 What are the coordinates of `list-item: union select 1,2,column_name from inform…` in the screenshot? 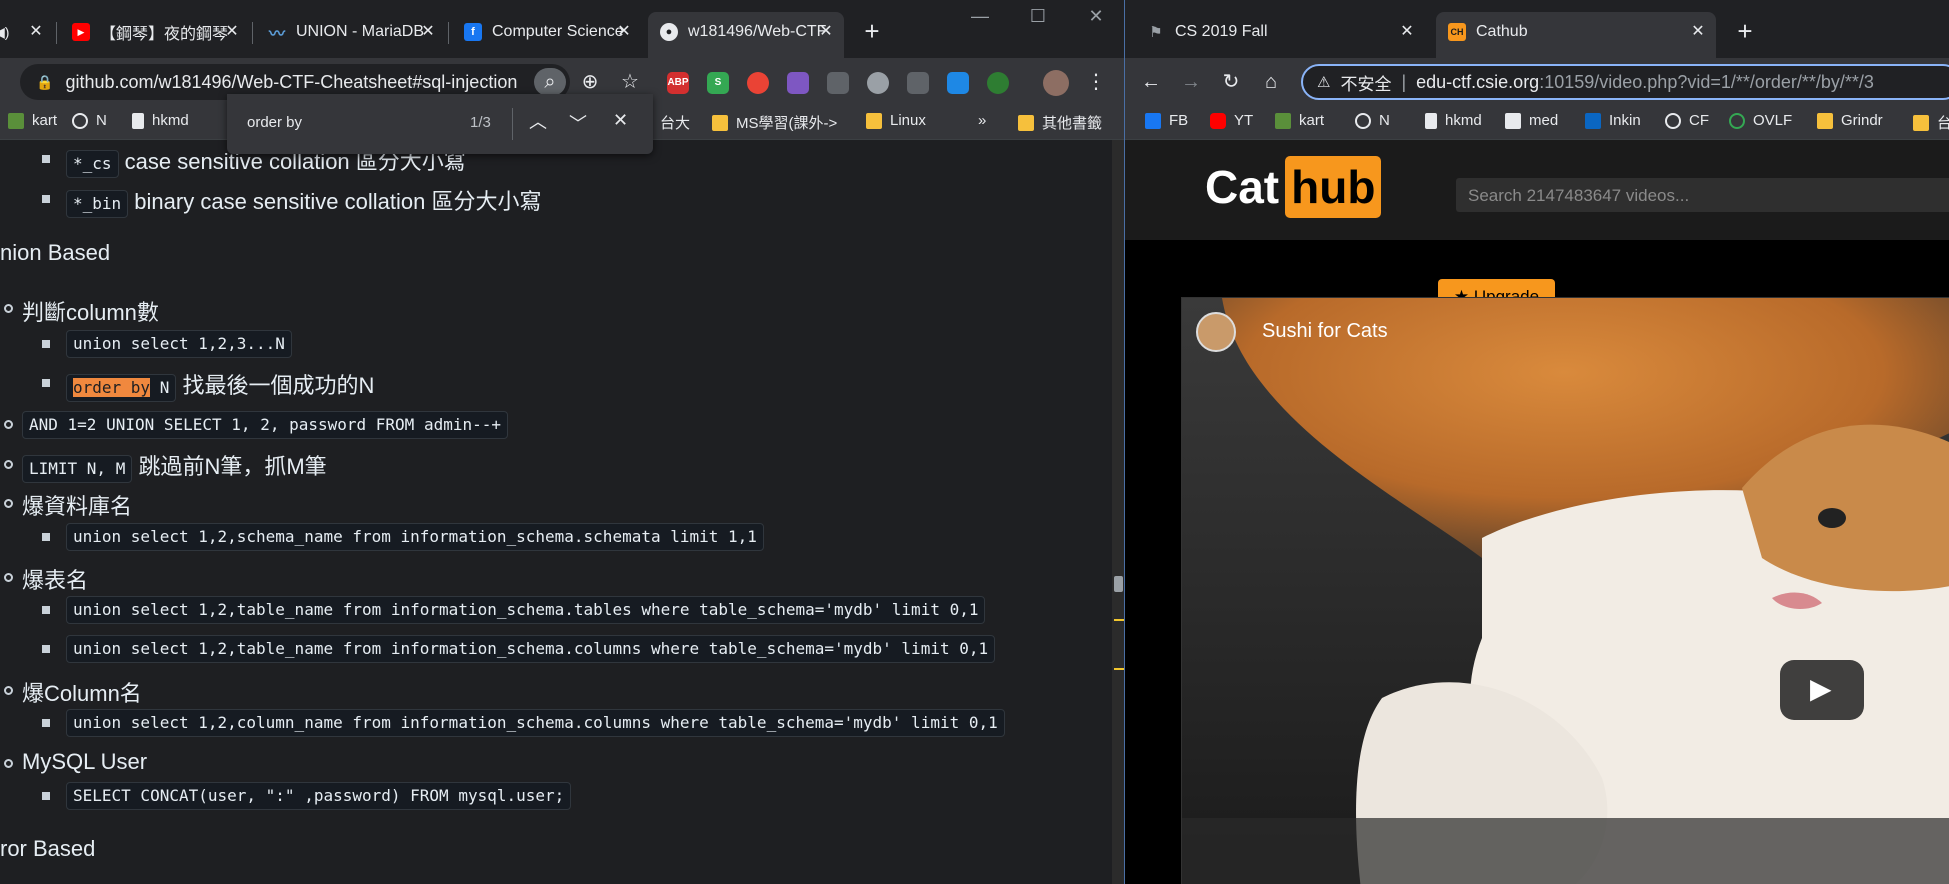 It's located at (535, 722).